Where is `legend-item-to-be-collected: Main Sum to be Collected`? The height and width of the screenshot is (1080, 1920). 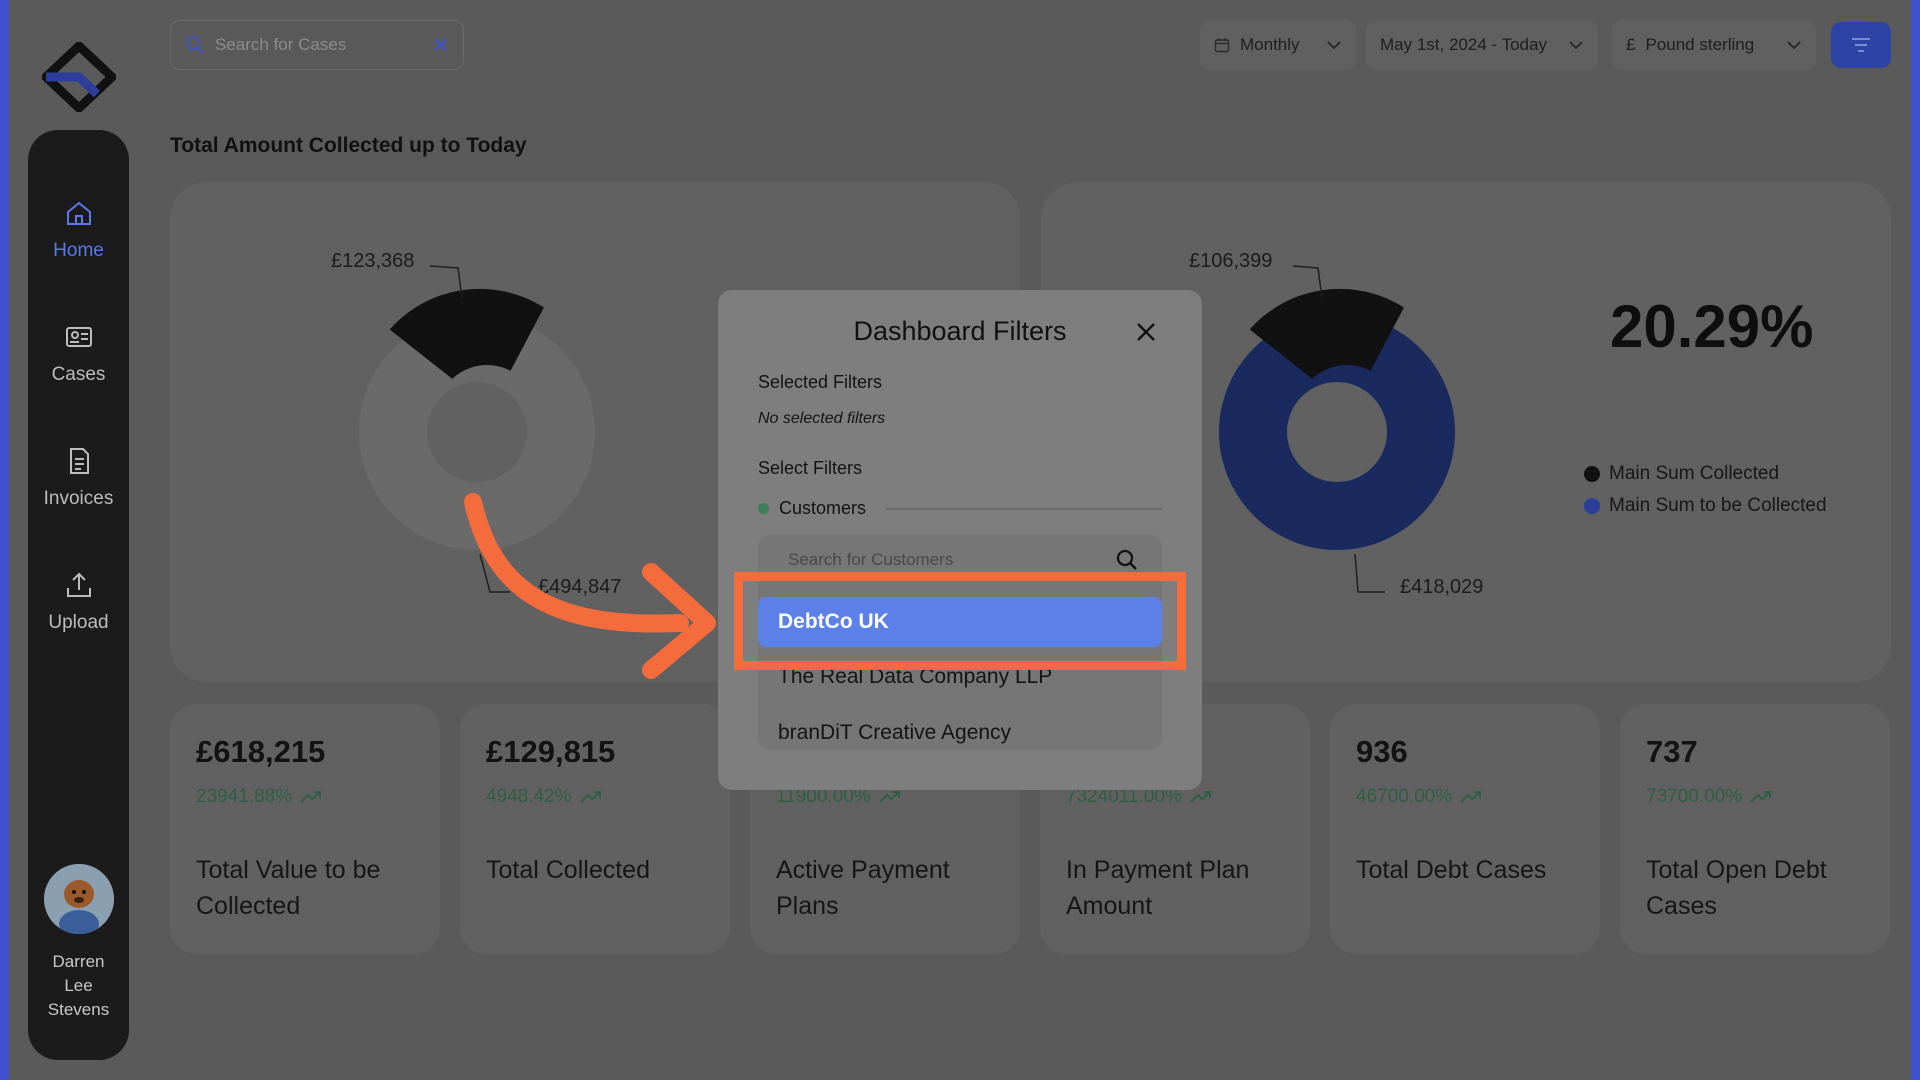 legend-item-to-be-collected: Main Sum to be Collected is located at coordinates (1705, 506).